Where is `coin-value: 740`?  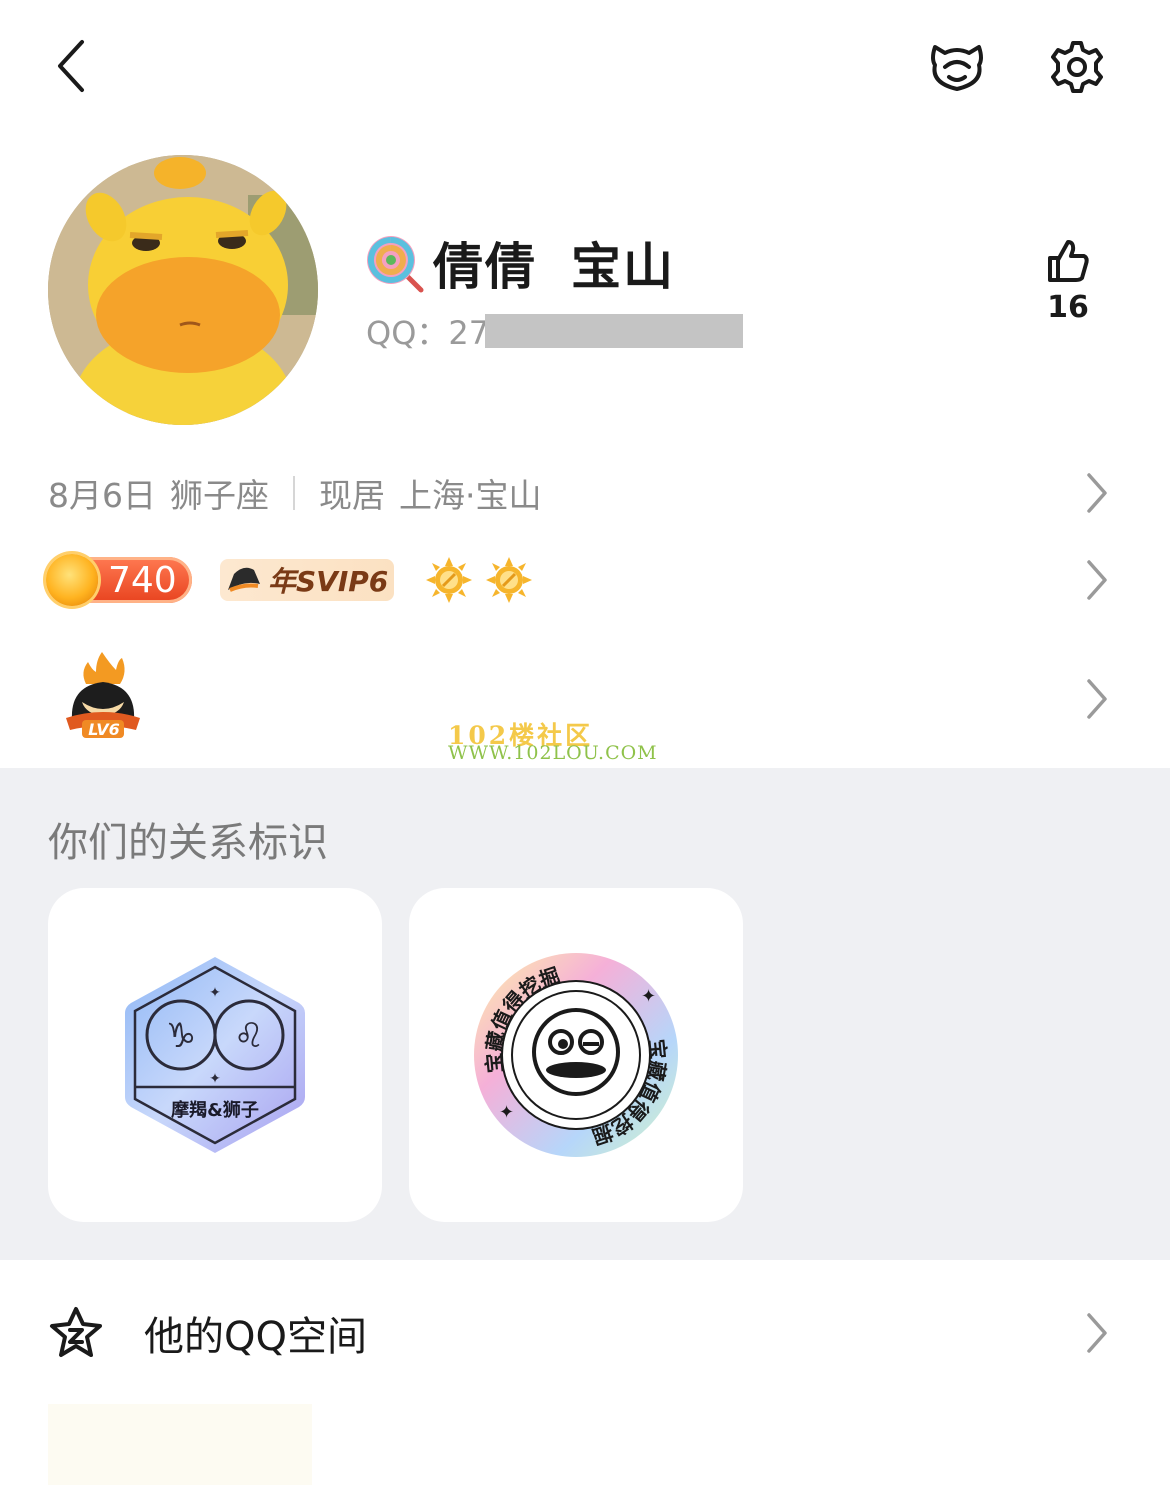
coin-value: 740 is located at coordinates (142, 580).